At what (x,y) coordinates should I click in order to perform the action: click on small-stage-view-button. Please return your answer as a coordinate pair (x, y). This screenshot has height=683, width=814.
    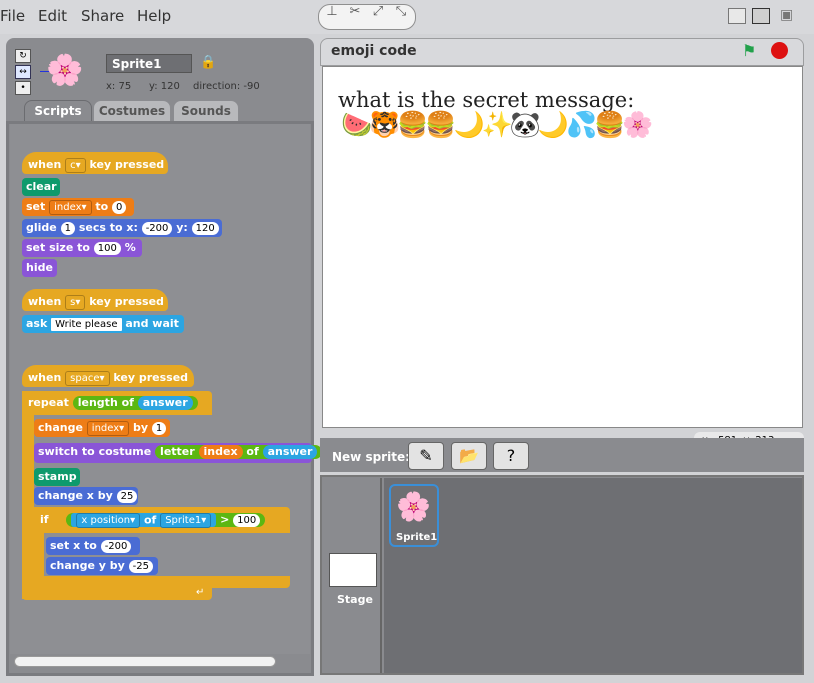
    Looking at the image, I should click on (737, 16).